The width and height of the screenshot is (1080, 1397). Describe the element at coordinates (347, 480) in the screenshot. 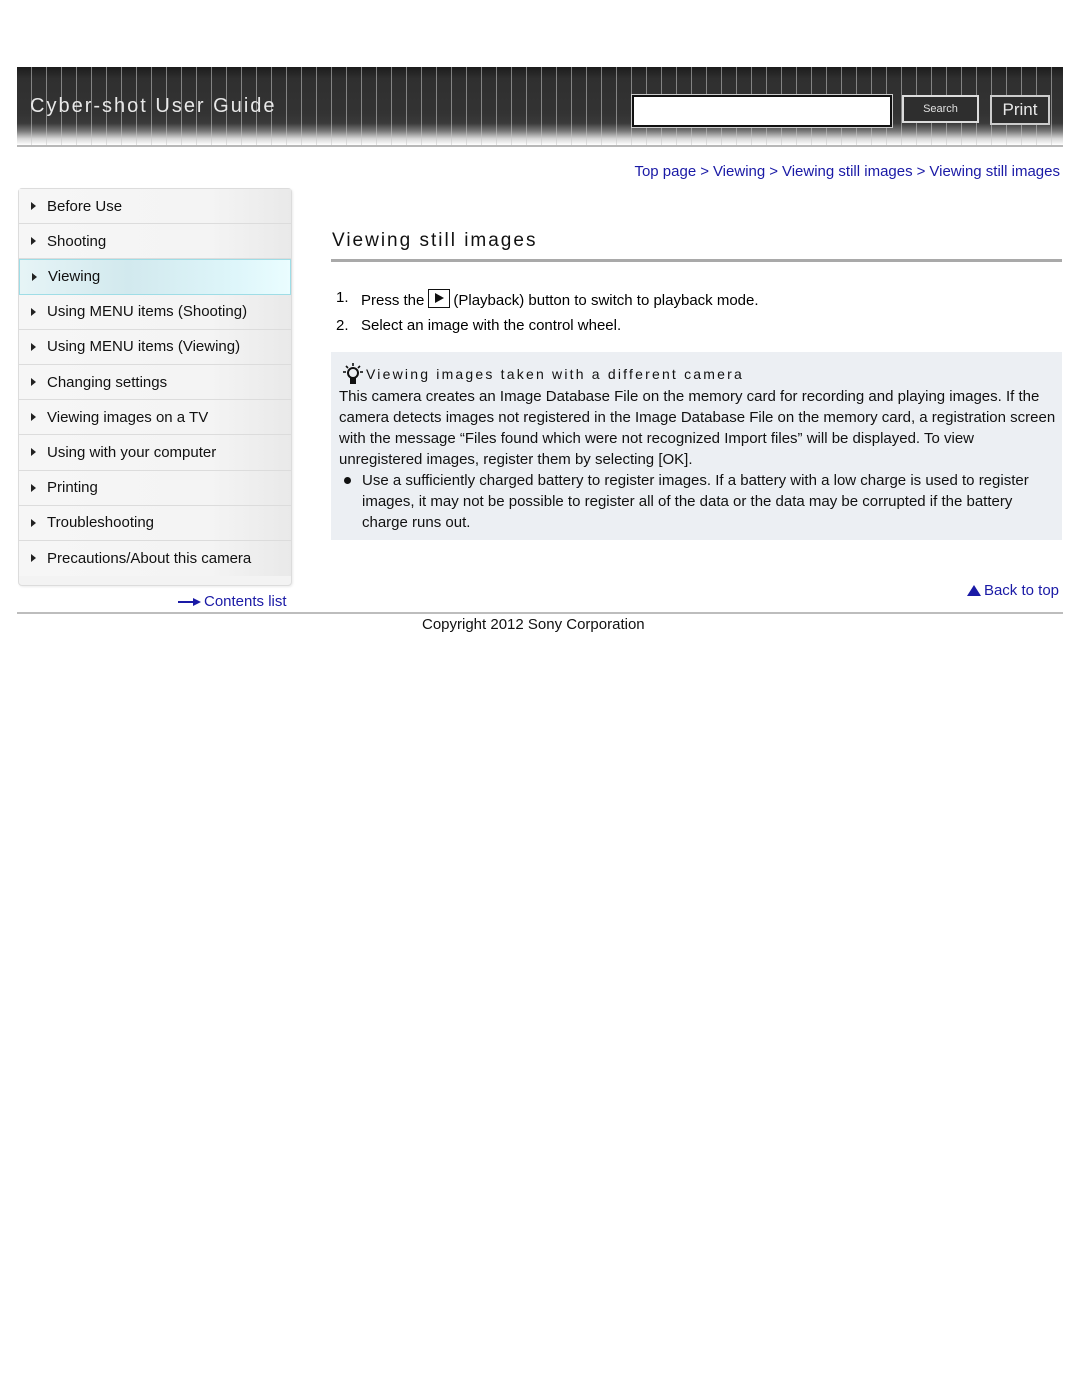

I see `bullet-icon` at that location.